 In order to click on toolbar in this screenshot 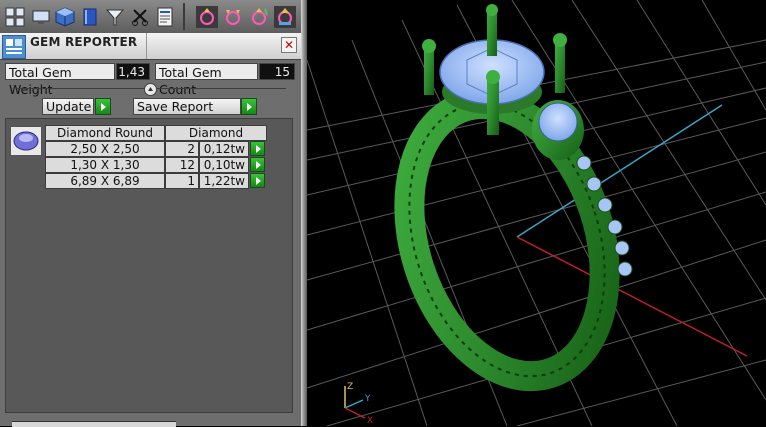, I will do `click(150, 16)`.